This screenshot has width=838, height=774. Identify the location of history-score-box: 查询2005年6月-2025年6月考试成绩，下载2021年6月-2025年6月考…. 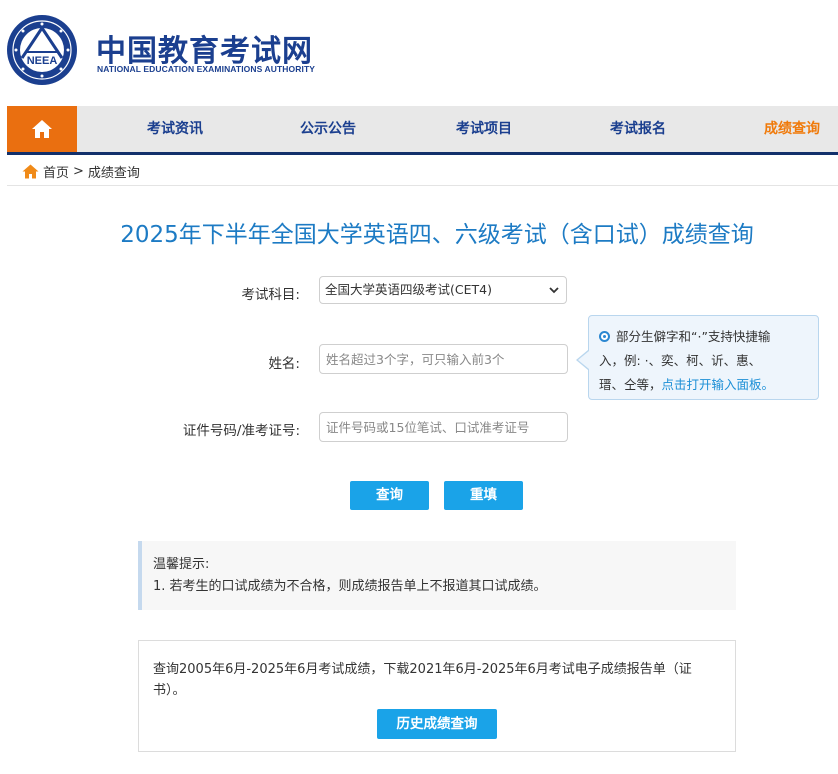
(437, 696).